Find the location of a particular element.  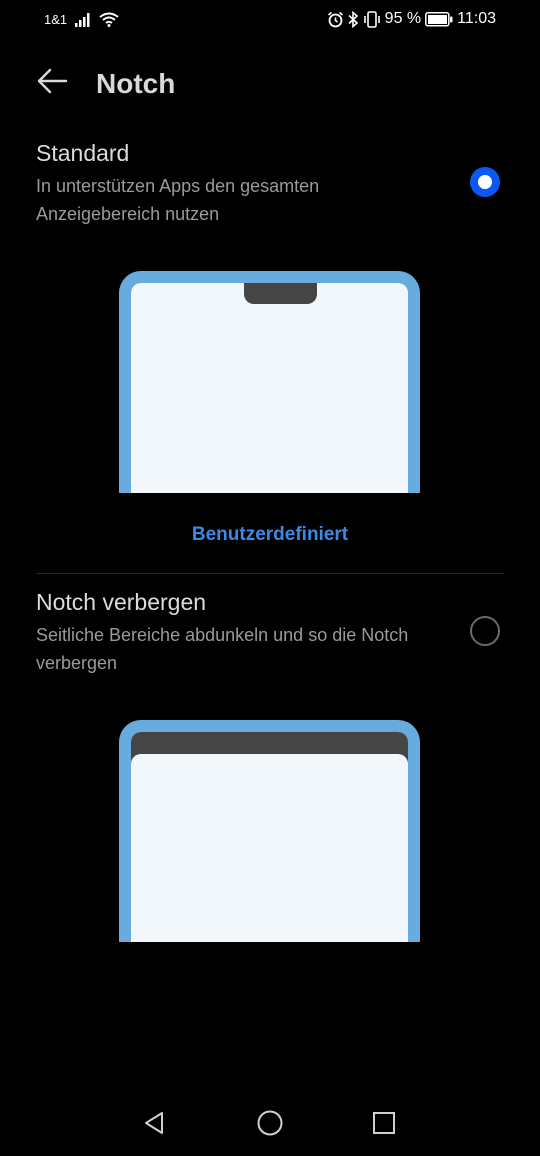

nav-back-button is located at coordinates (154, 1125).